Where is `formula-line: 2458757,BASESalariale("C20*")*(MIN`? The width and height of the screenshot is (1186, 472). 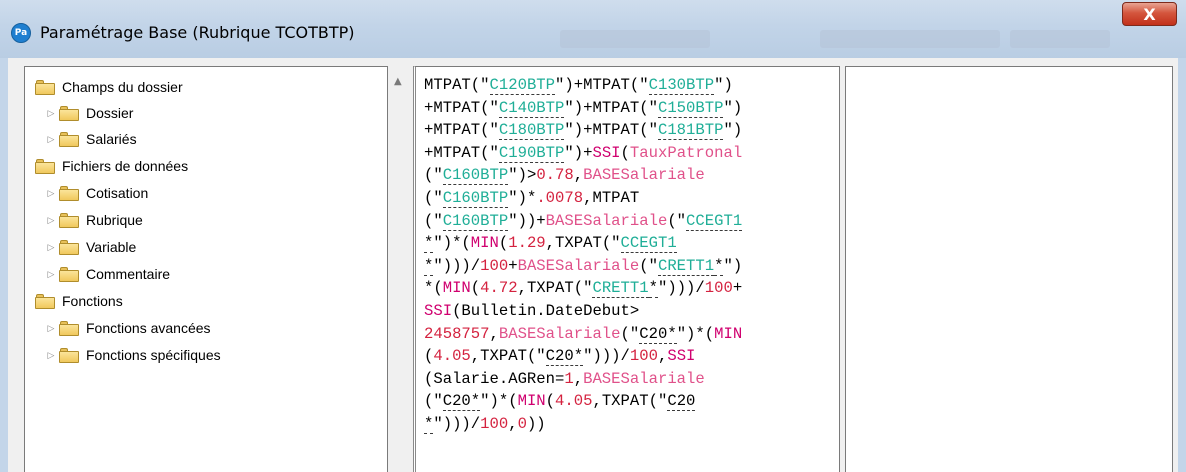
formula-line: 2458757,BASESalariale("C20*")*(MIN is located at coordinates (631, 334).